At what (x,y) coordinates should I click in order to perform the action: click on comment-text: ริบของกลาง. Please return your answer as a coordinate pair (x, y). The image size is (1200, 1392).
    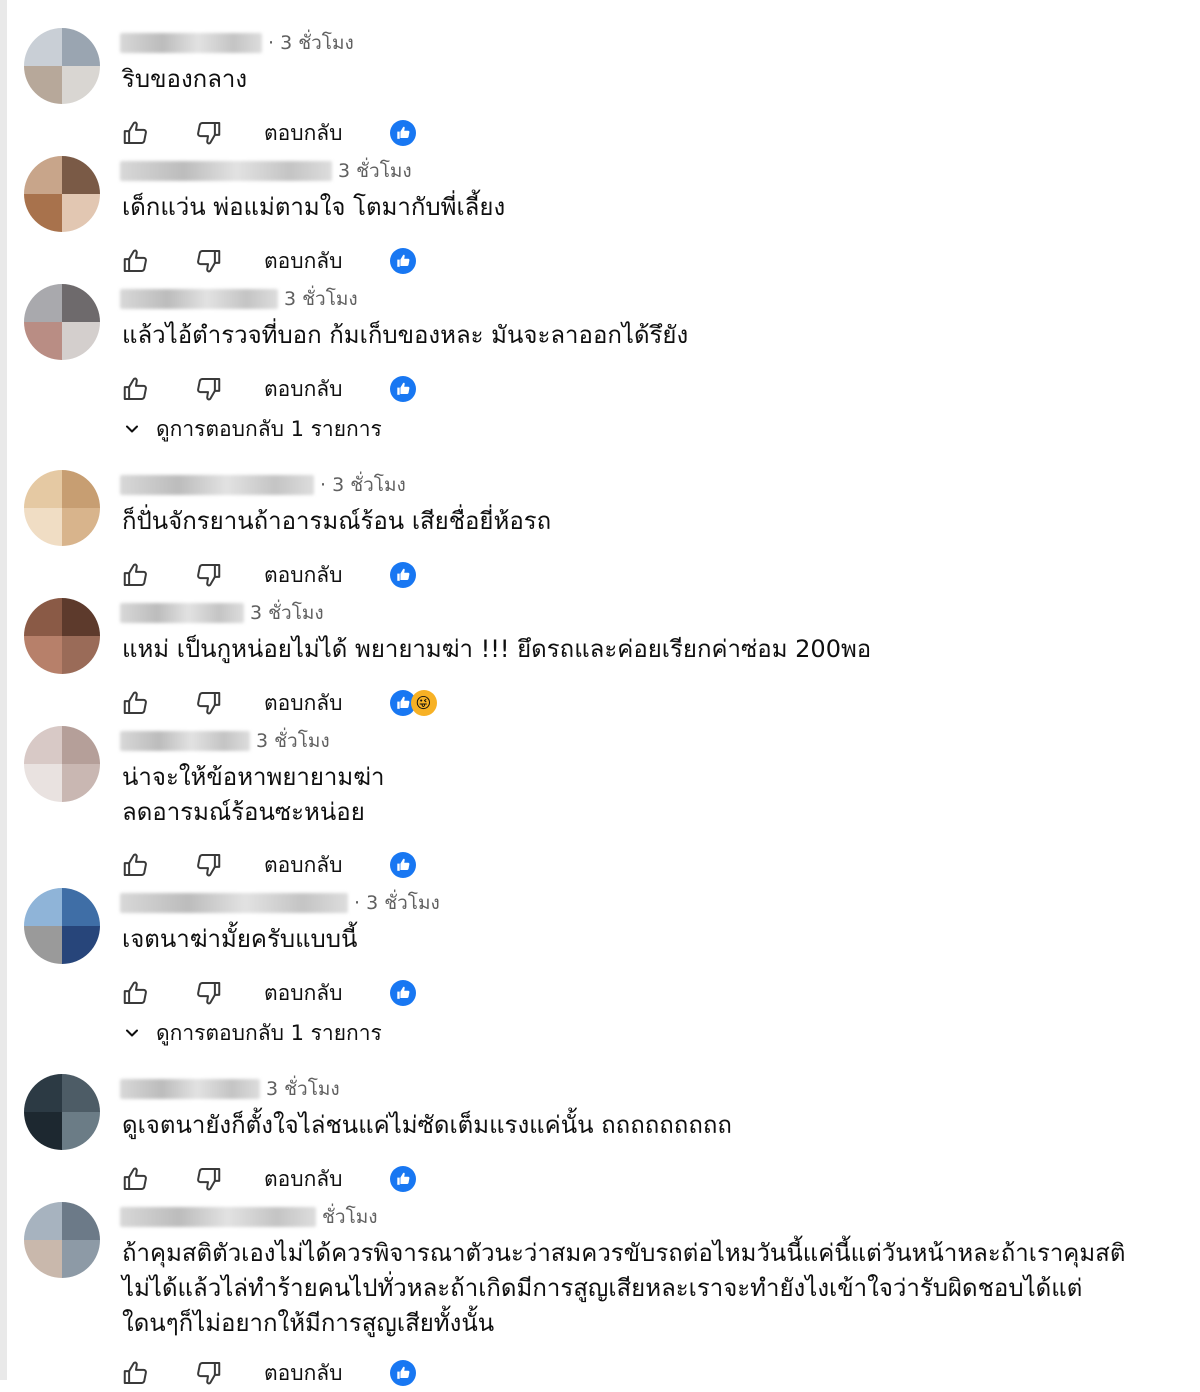
    Looking at the image, I should click on (185, 79).